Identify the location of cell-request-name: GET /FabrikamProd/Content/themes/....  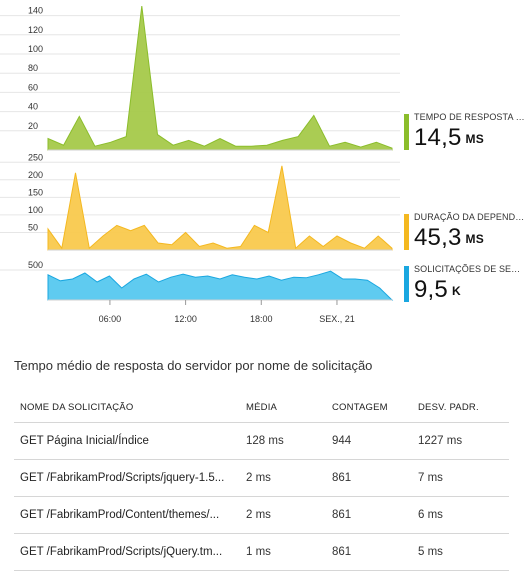
(127, 515).